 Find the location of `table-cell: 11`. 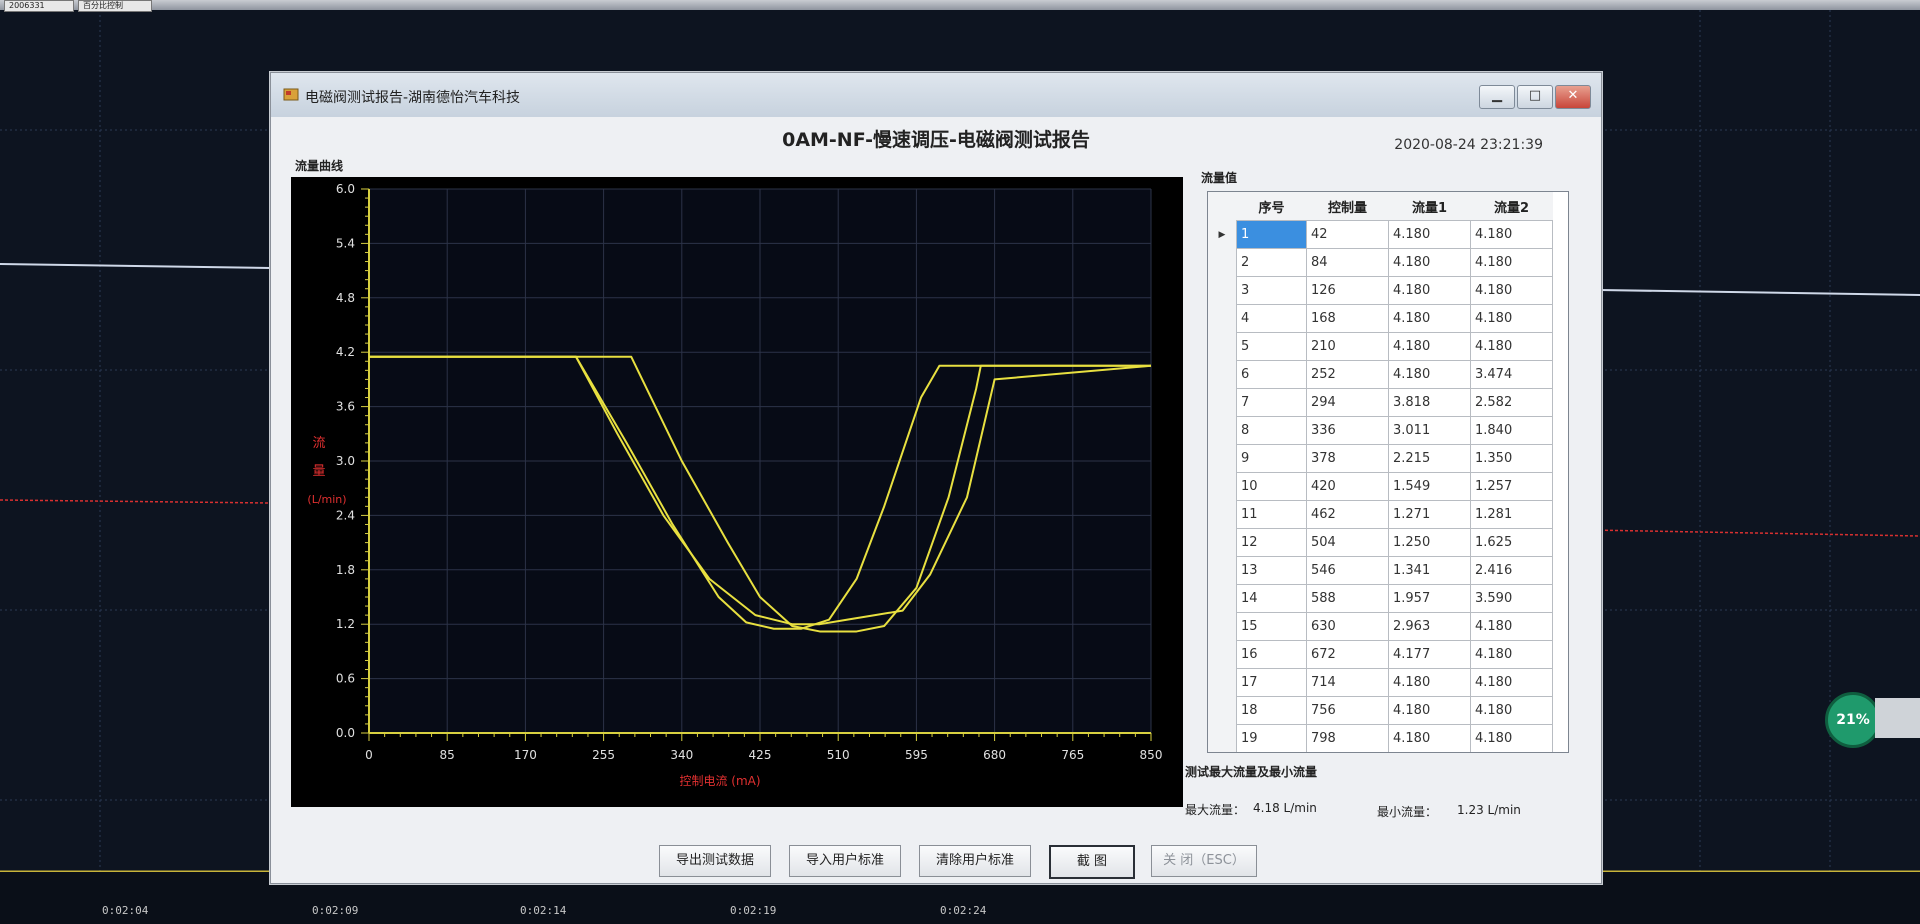

table-cell: 11 is located at coordinates (1271, 514).